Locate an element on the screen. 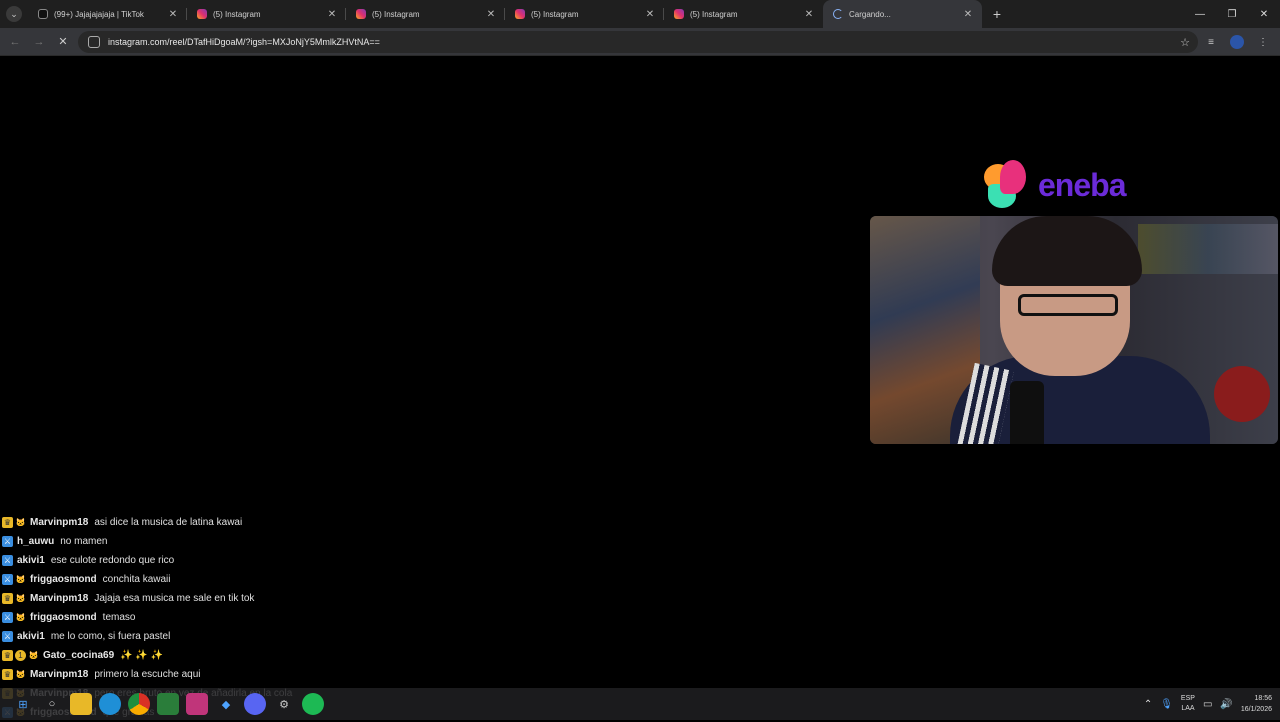 The height and width of the screenshot is (722, 1280). chat-message: ⚔ akivi1 me lo como, si fuera pastel is located at coordinates (162, 636).